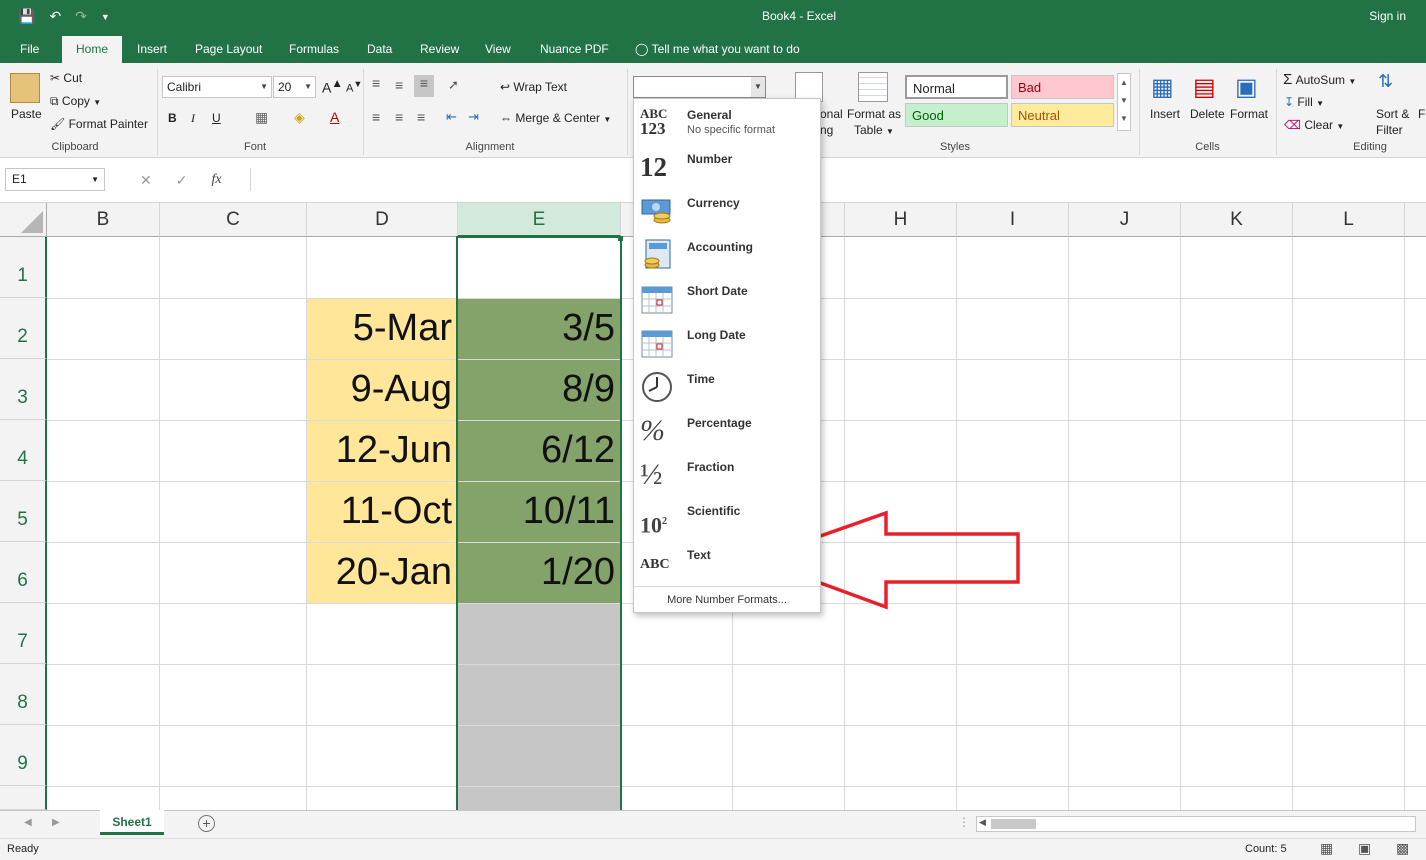  Describe the element at coordinates (23, 511) in the screenshot. I see `row-header-5: 5` at that location.